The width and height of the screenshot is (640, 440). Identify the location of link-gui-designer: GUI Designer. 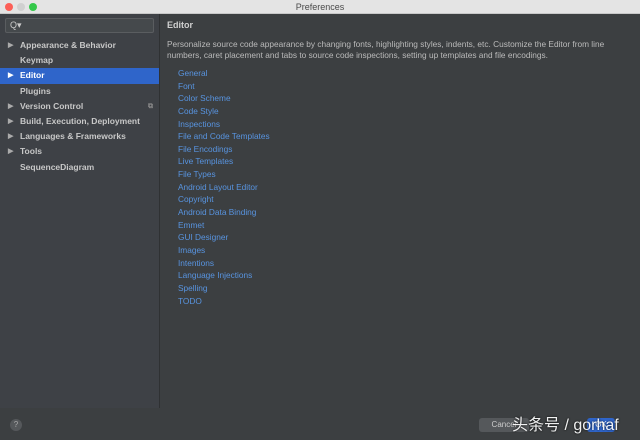
(409, 237).